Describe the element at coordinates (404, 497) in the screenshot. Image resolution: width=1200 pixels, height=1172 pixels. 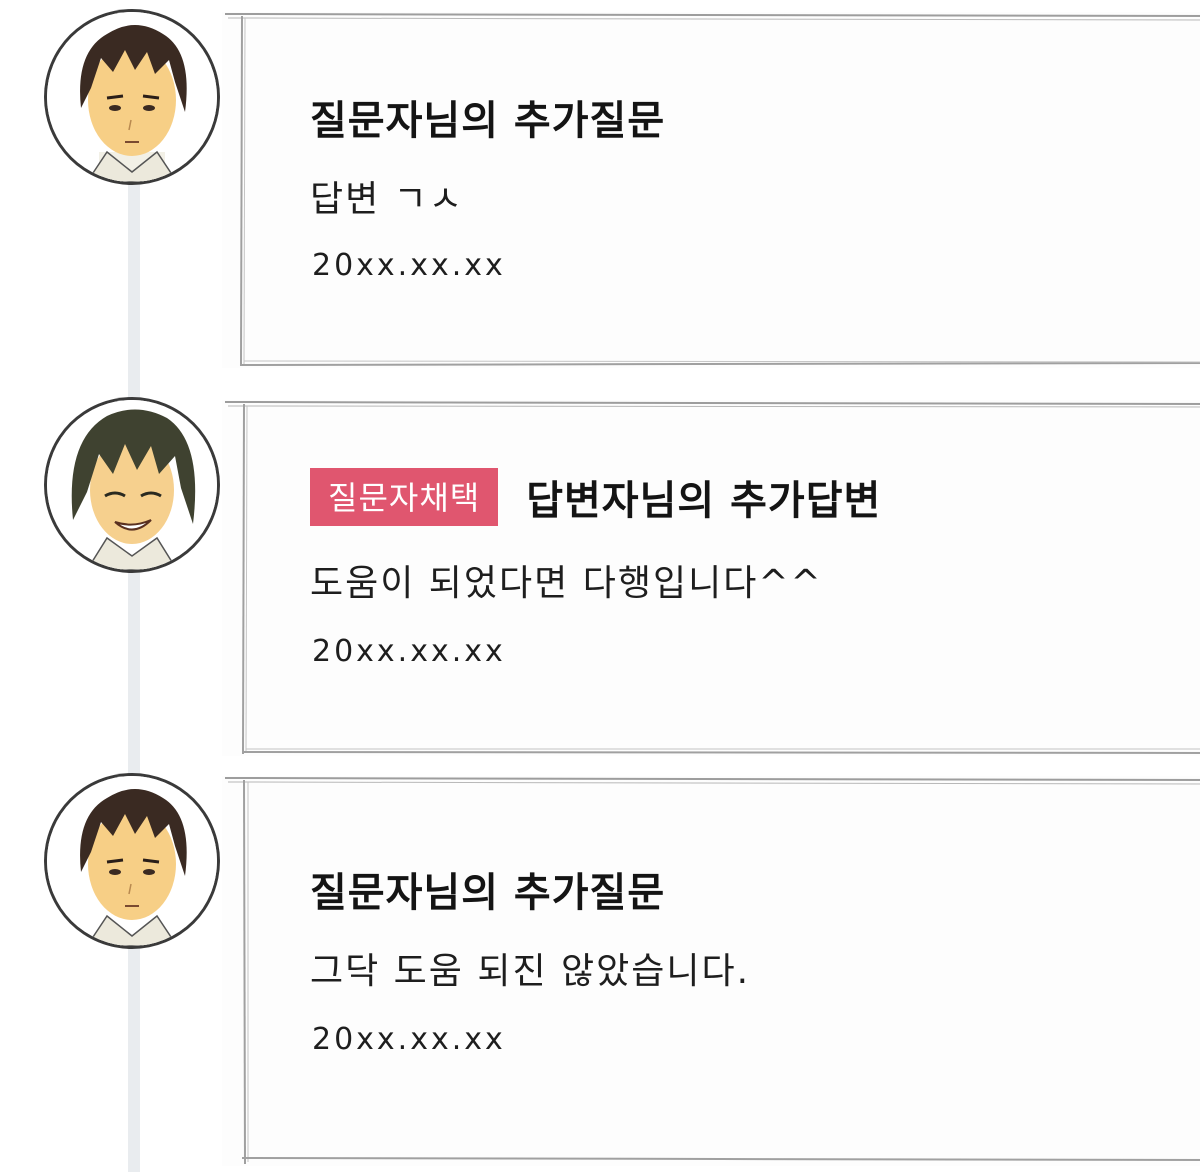
I see `accepted-badge: 질문자채택` at that location.